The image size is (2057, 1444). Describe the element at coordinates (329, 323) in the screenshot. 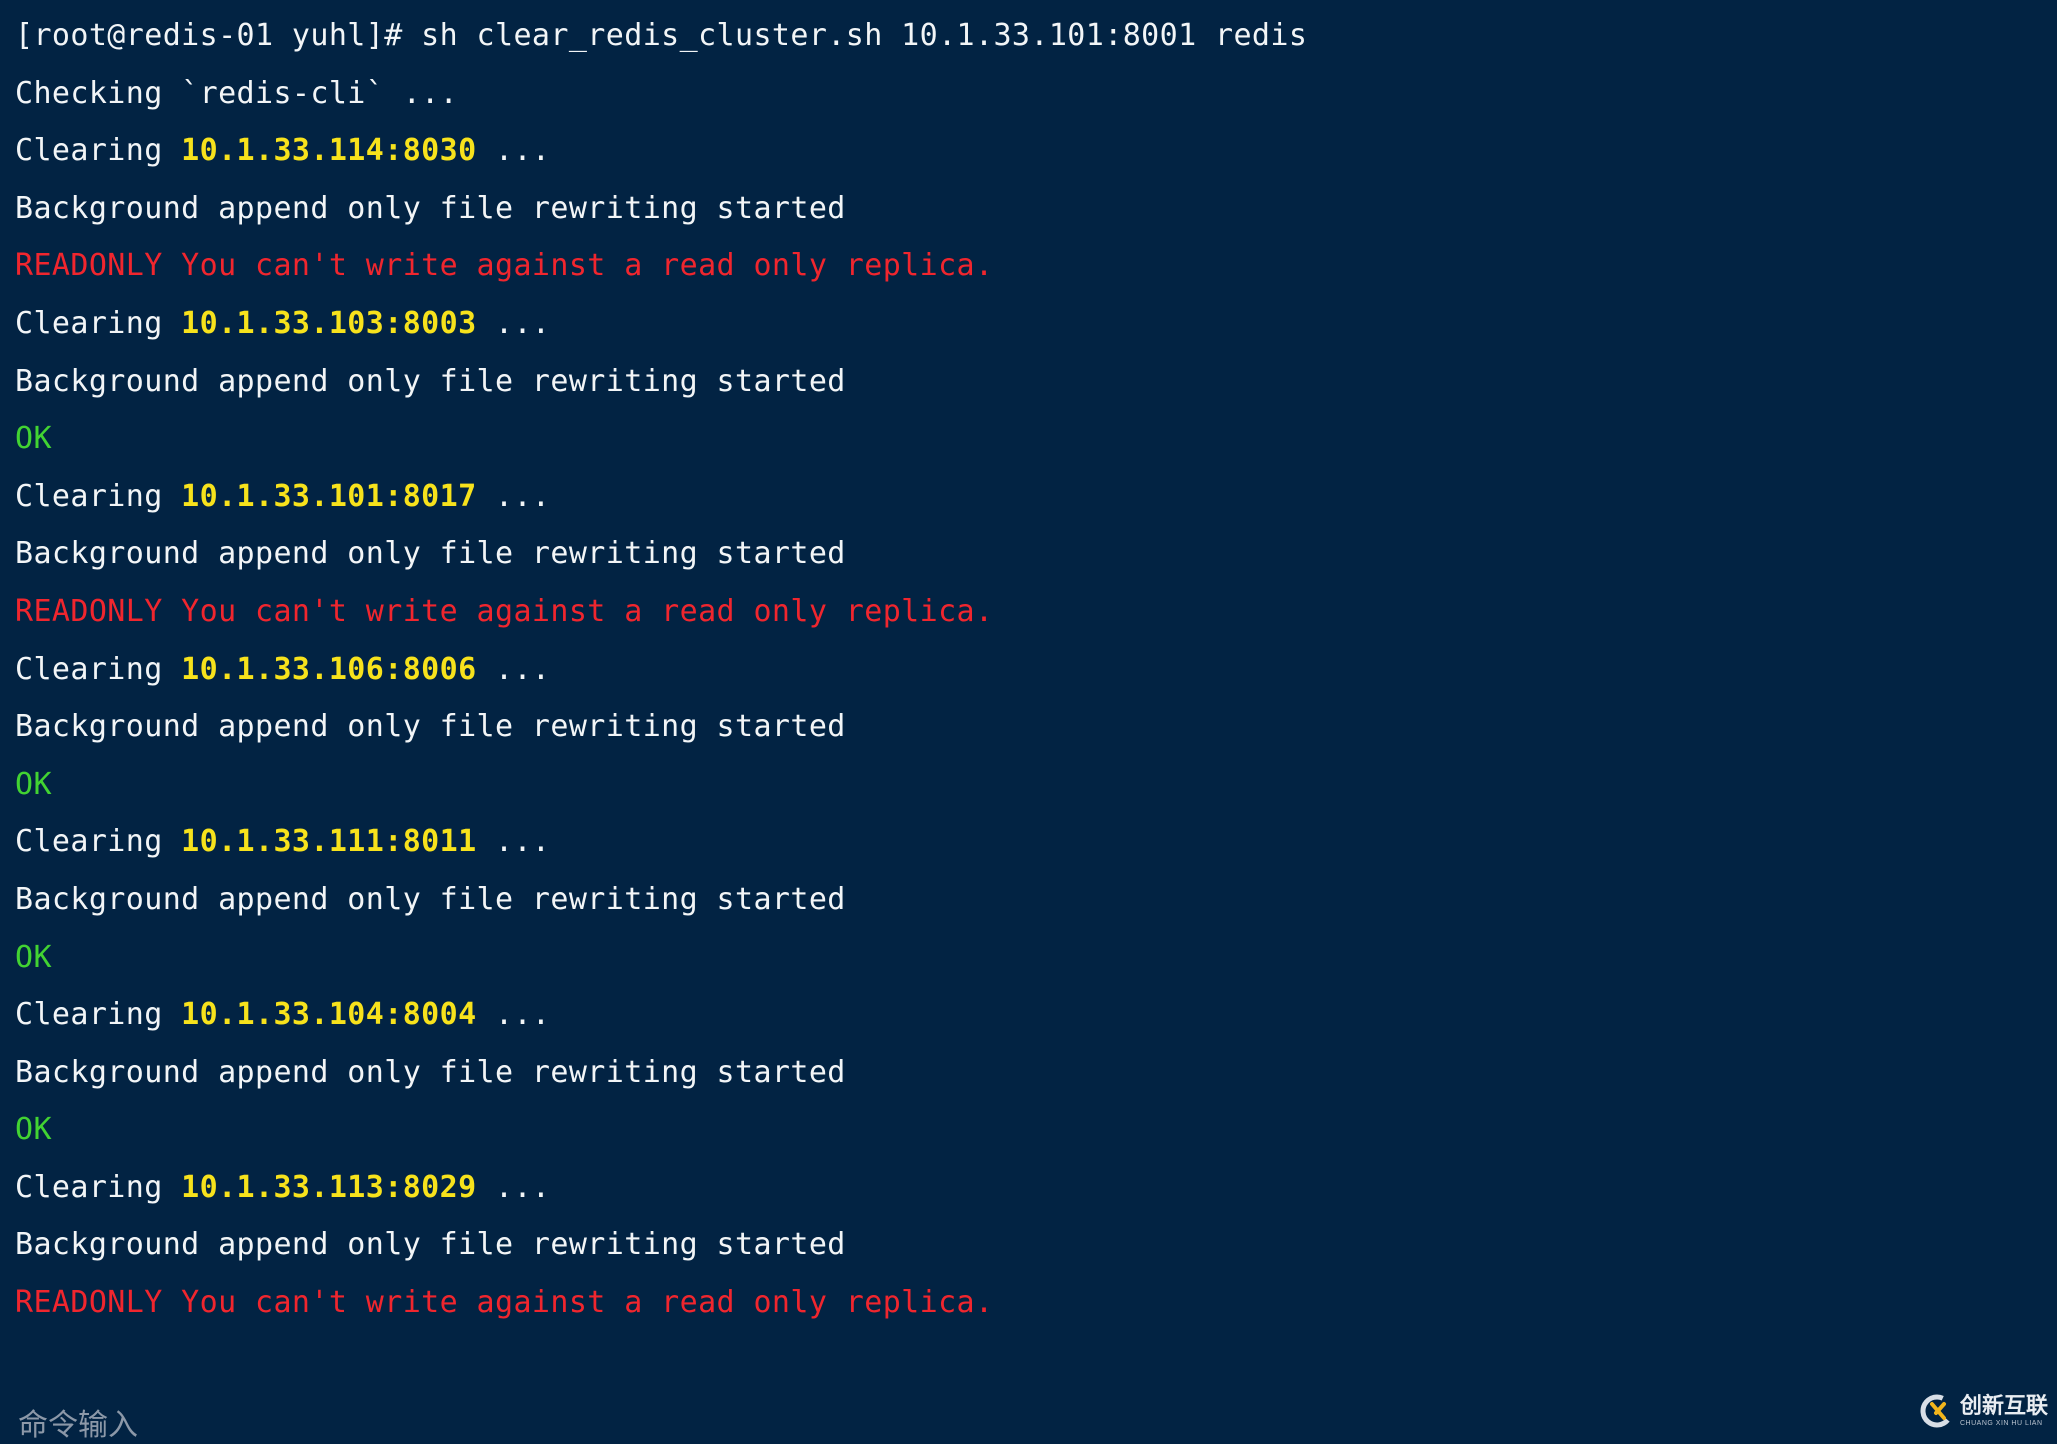

I see `host-address: 10.1.33.103:8003` at that location.